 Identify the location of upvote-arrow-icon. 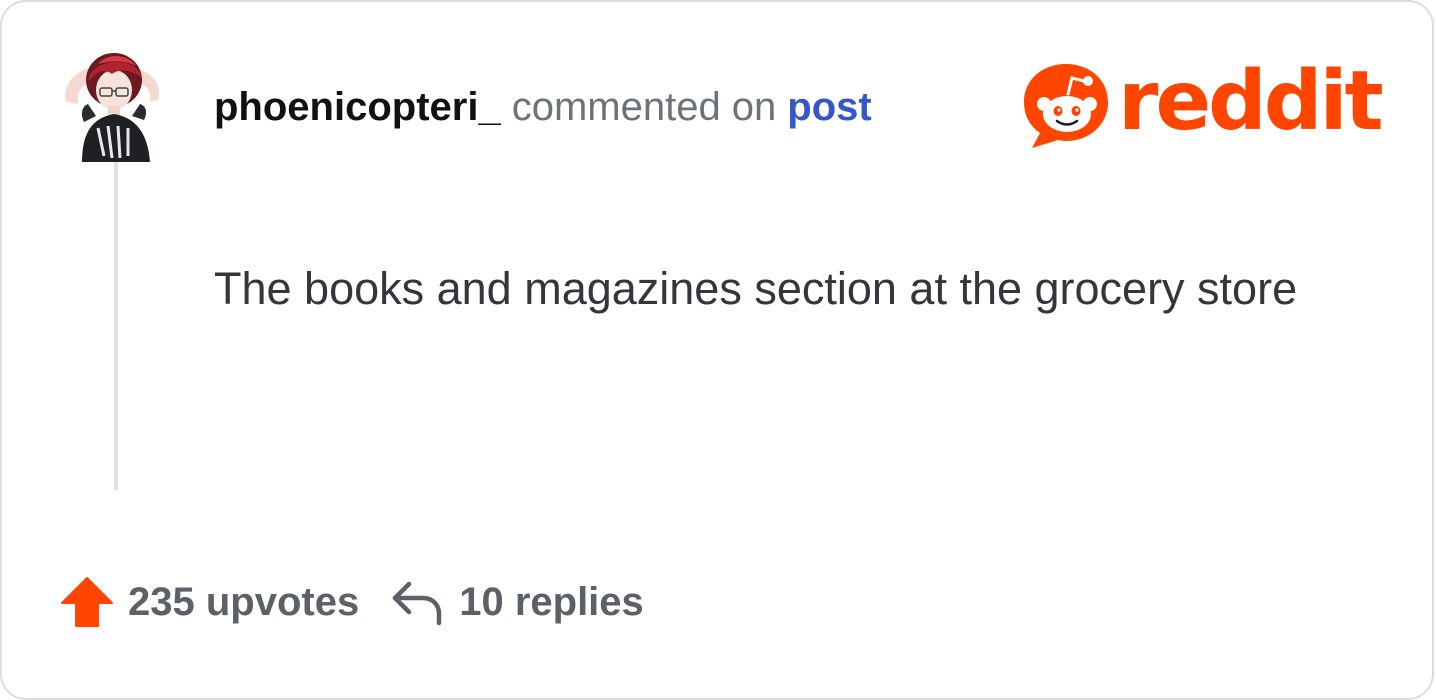
(87, 602).